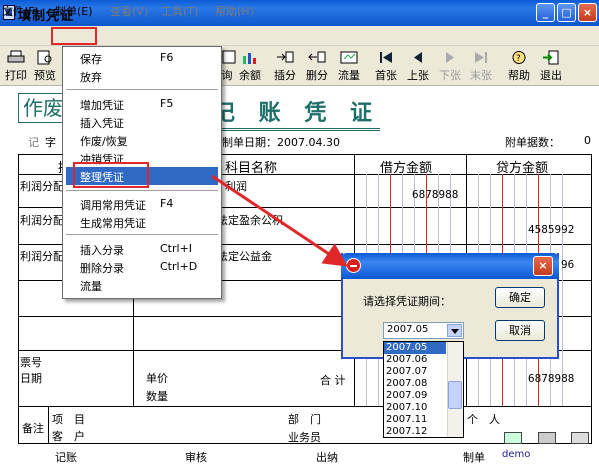 The width and height of the screenshot is (599, 465). Describe the element at coordinates (244, 256) in the screenshot. I see `row3-subject: 法定公益金` at that location.